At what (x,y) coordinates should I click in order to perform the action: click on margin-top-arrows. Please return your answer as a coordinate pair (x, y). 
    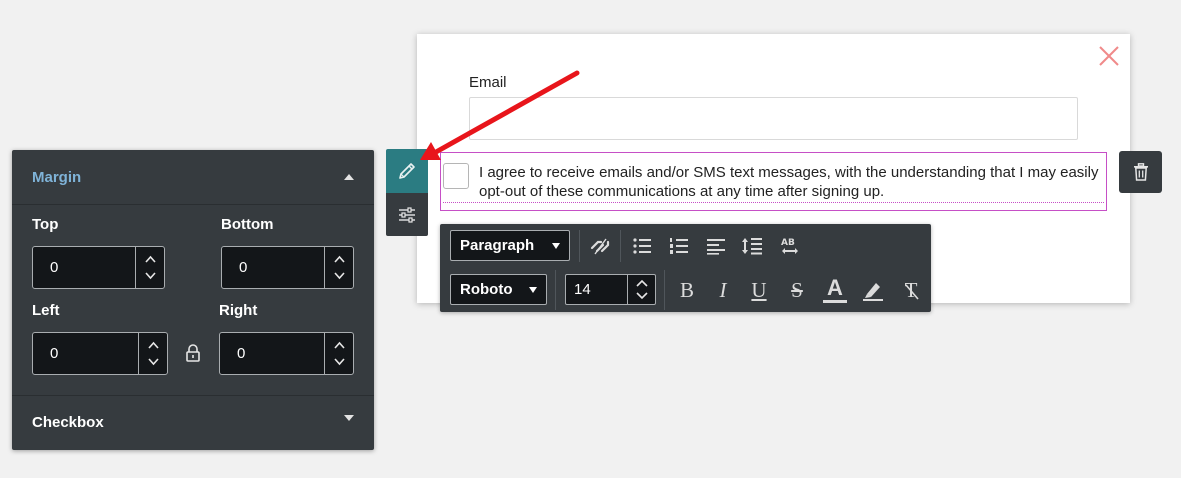
    Looking at the image, I should click on (149, 267).